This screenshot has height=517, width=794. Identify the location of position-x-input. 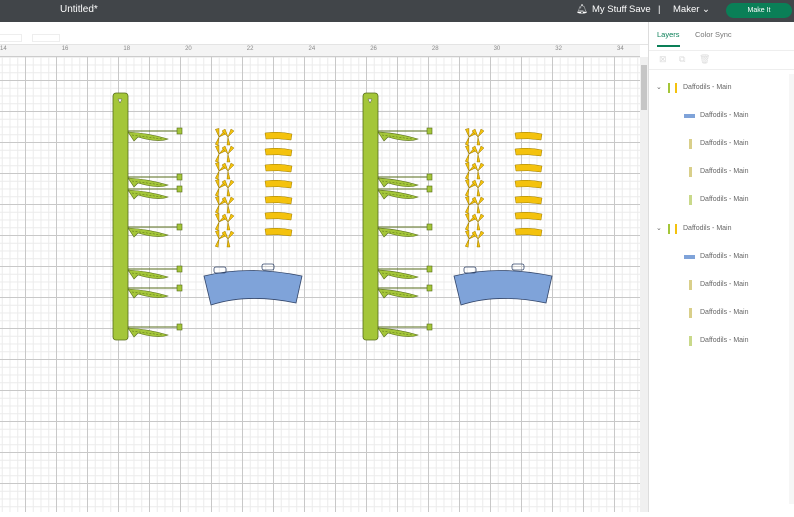
(11, 38).